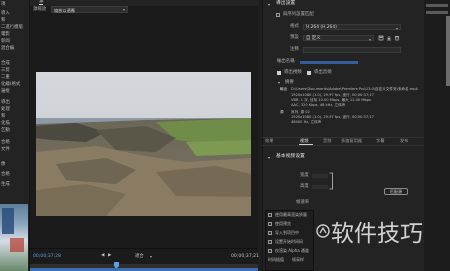 This screenshot has width=450, height=271. I want to click on time-interpolation-label: 时间插值, so click(276, 259).